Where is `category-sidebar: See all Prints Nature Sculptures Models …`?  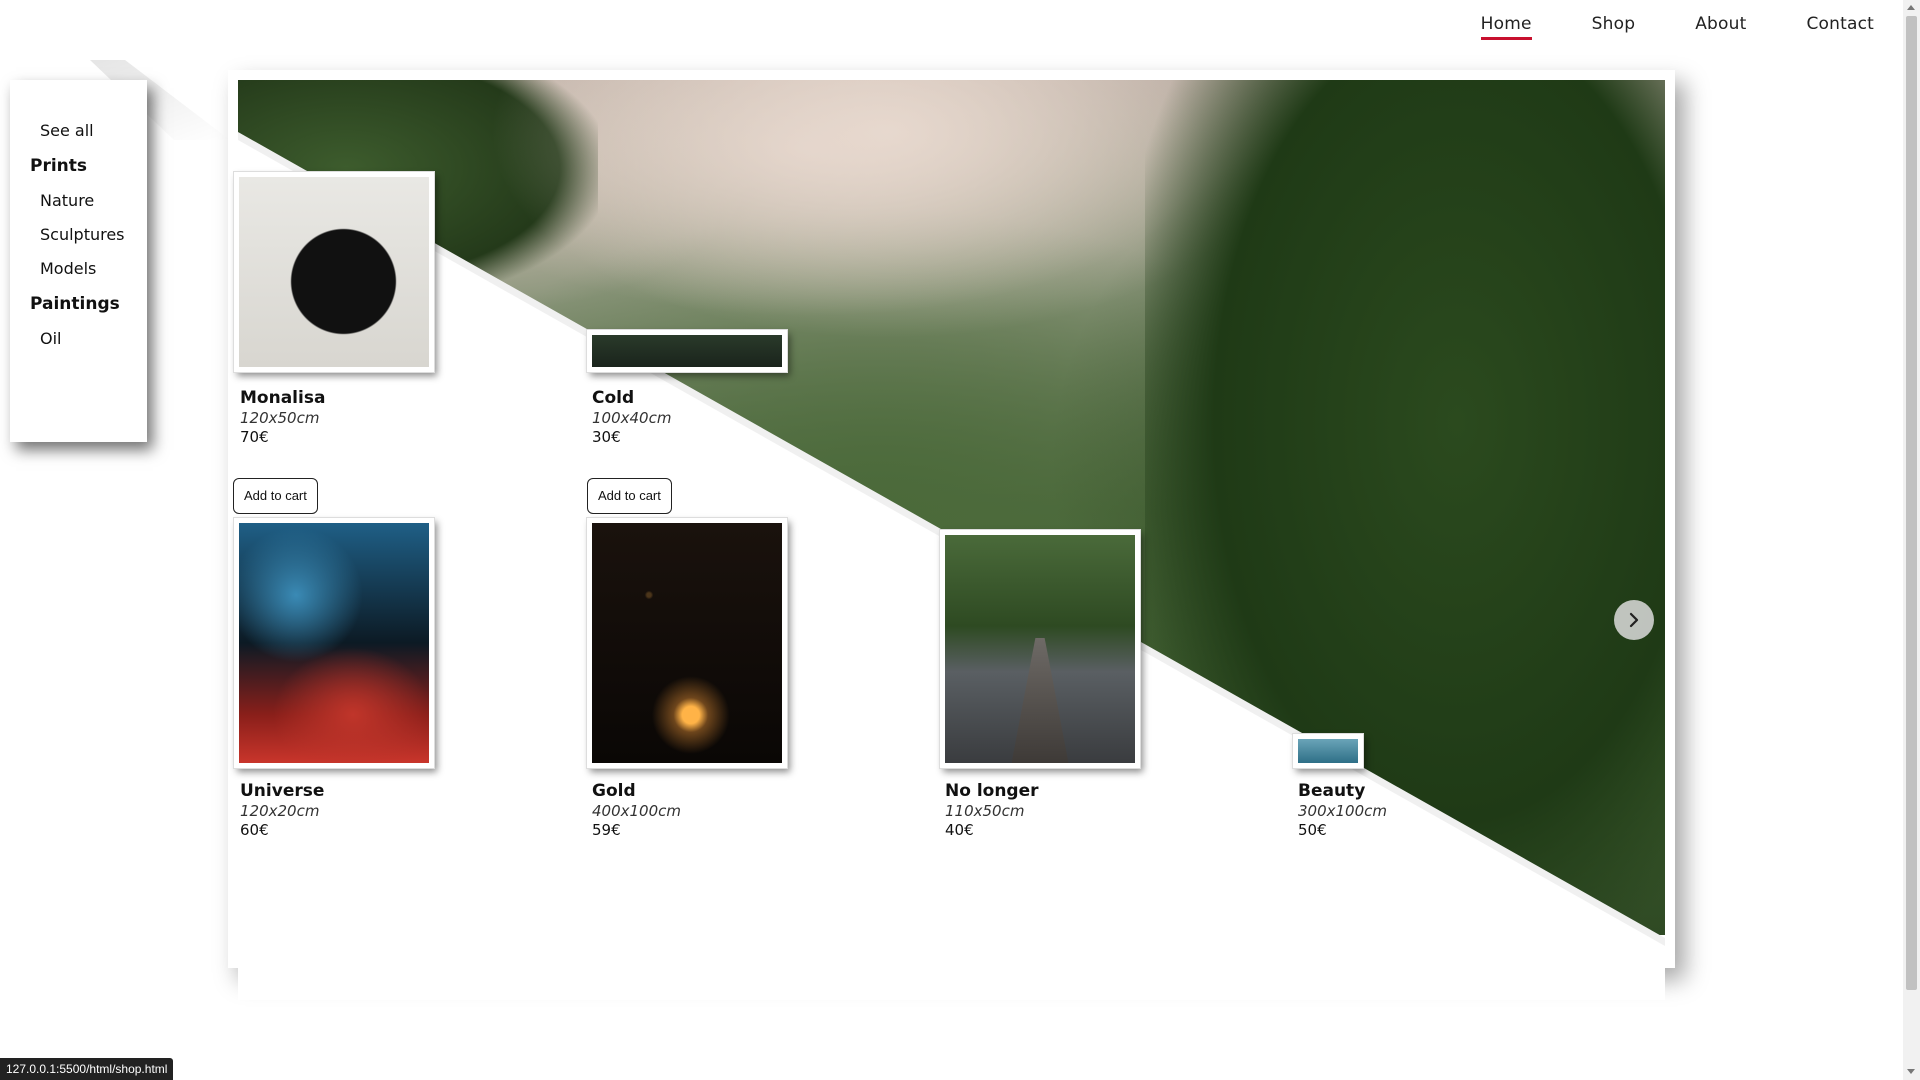 category-sidebar: See all Prints Nature Sculptures Models … is located at coordinates (78, 261).